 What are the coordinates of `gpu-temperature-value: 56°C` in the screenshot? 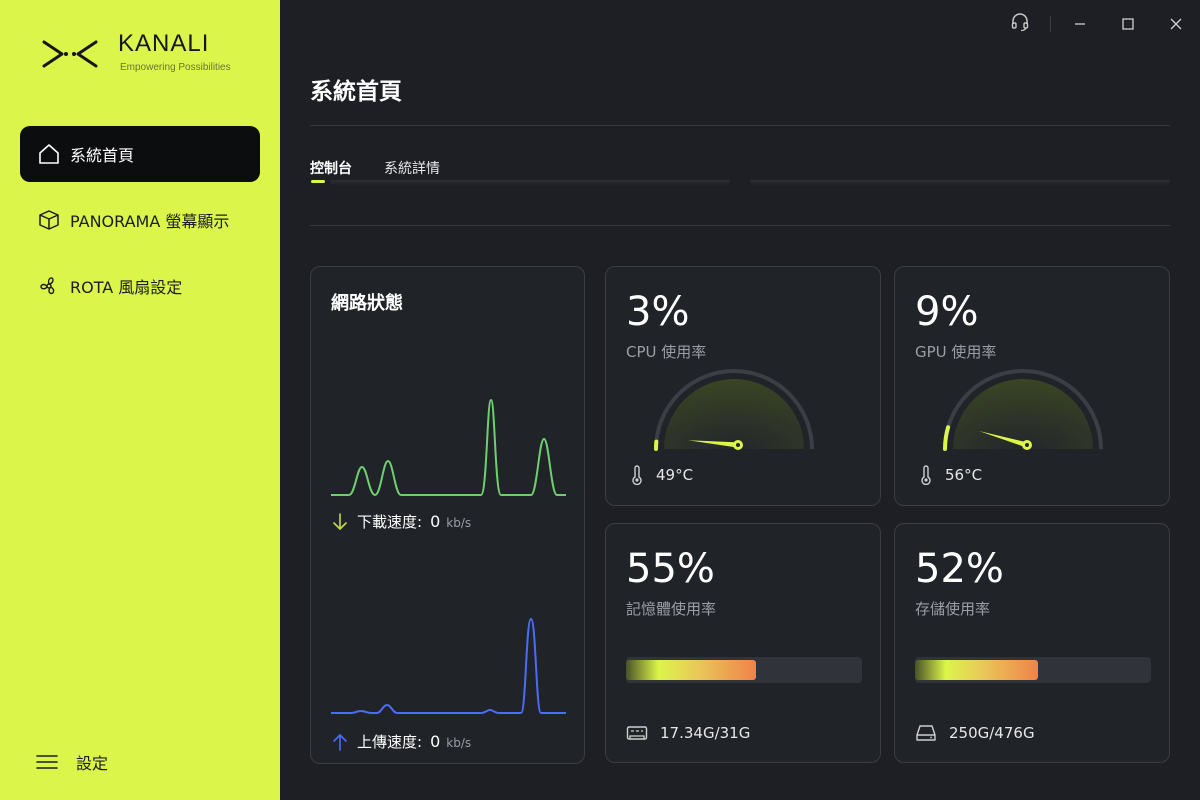 It's located at (964, 475).